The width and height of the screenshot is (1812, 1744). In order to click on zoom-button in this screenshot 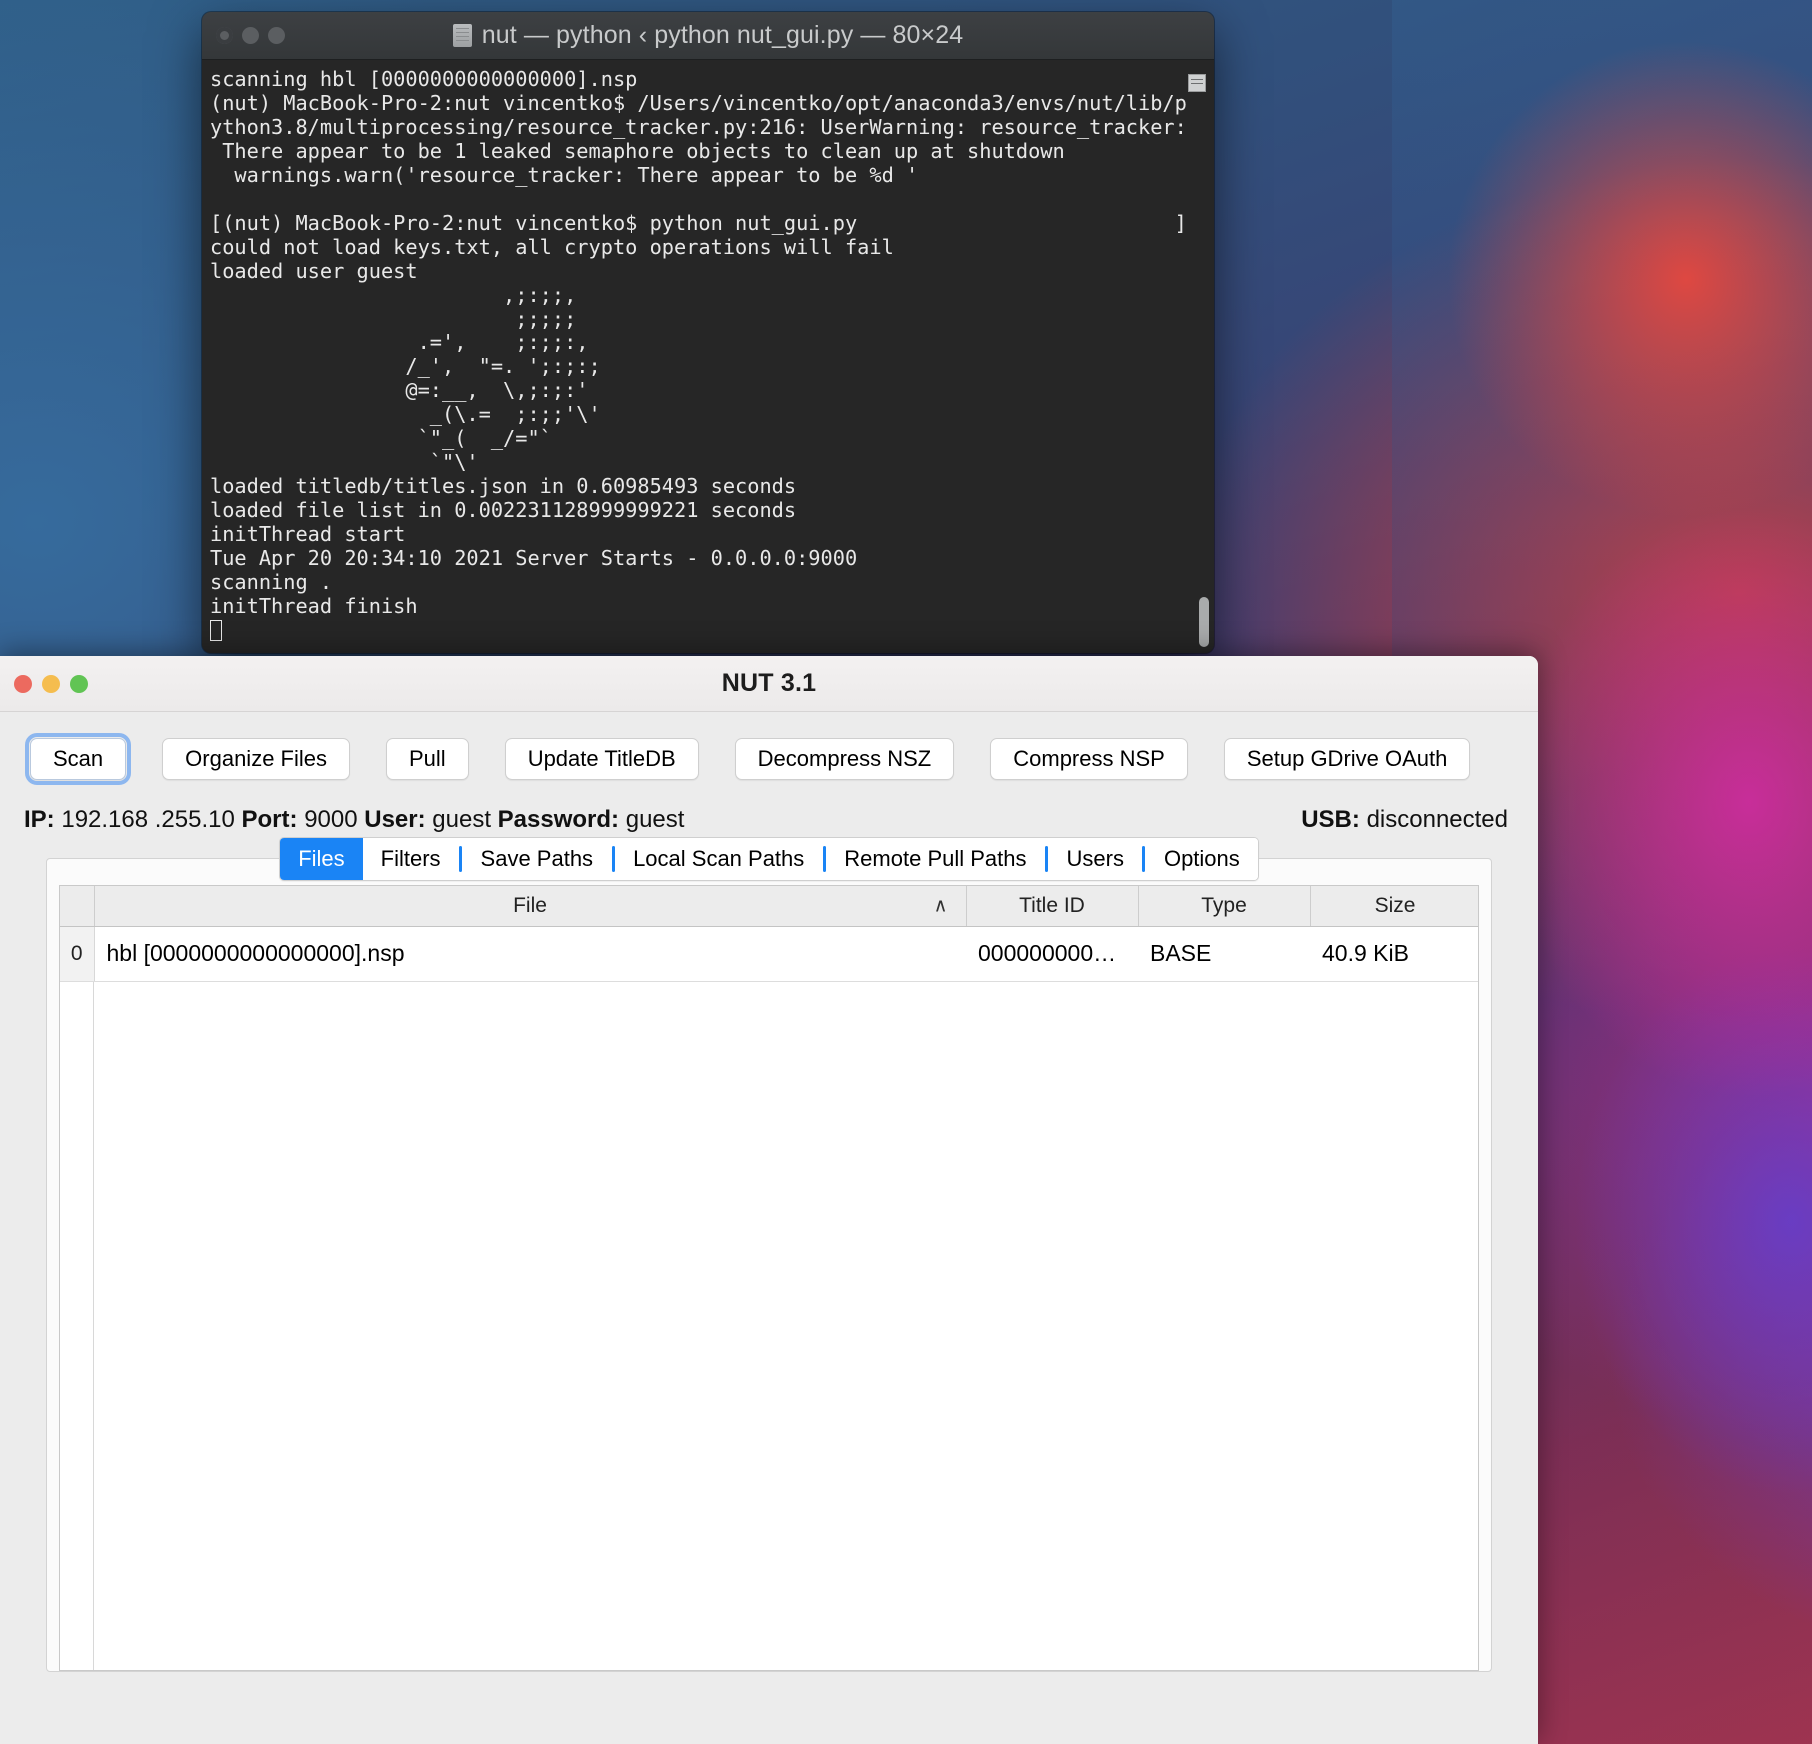, I will do `click(79, 683)`.